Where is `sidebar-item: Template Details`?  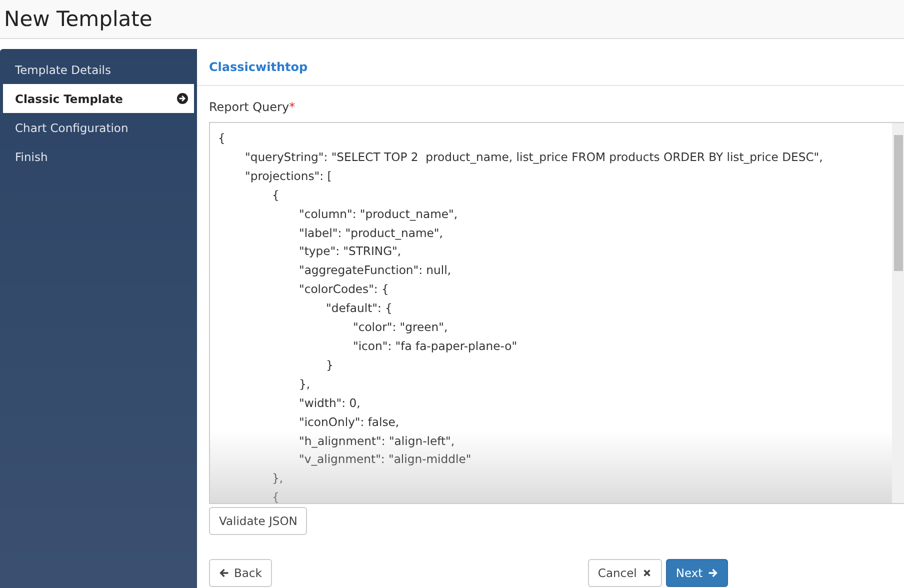 sidebar-item: Template Details is located at coordinates (98, 69).